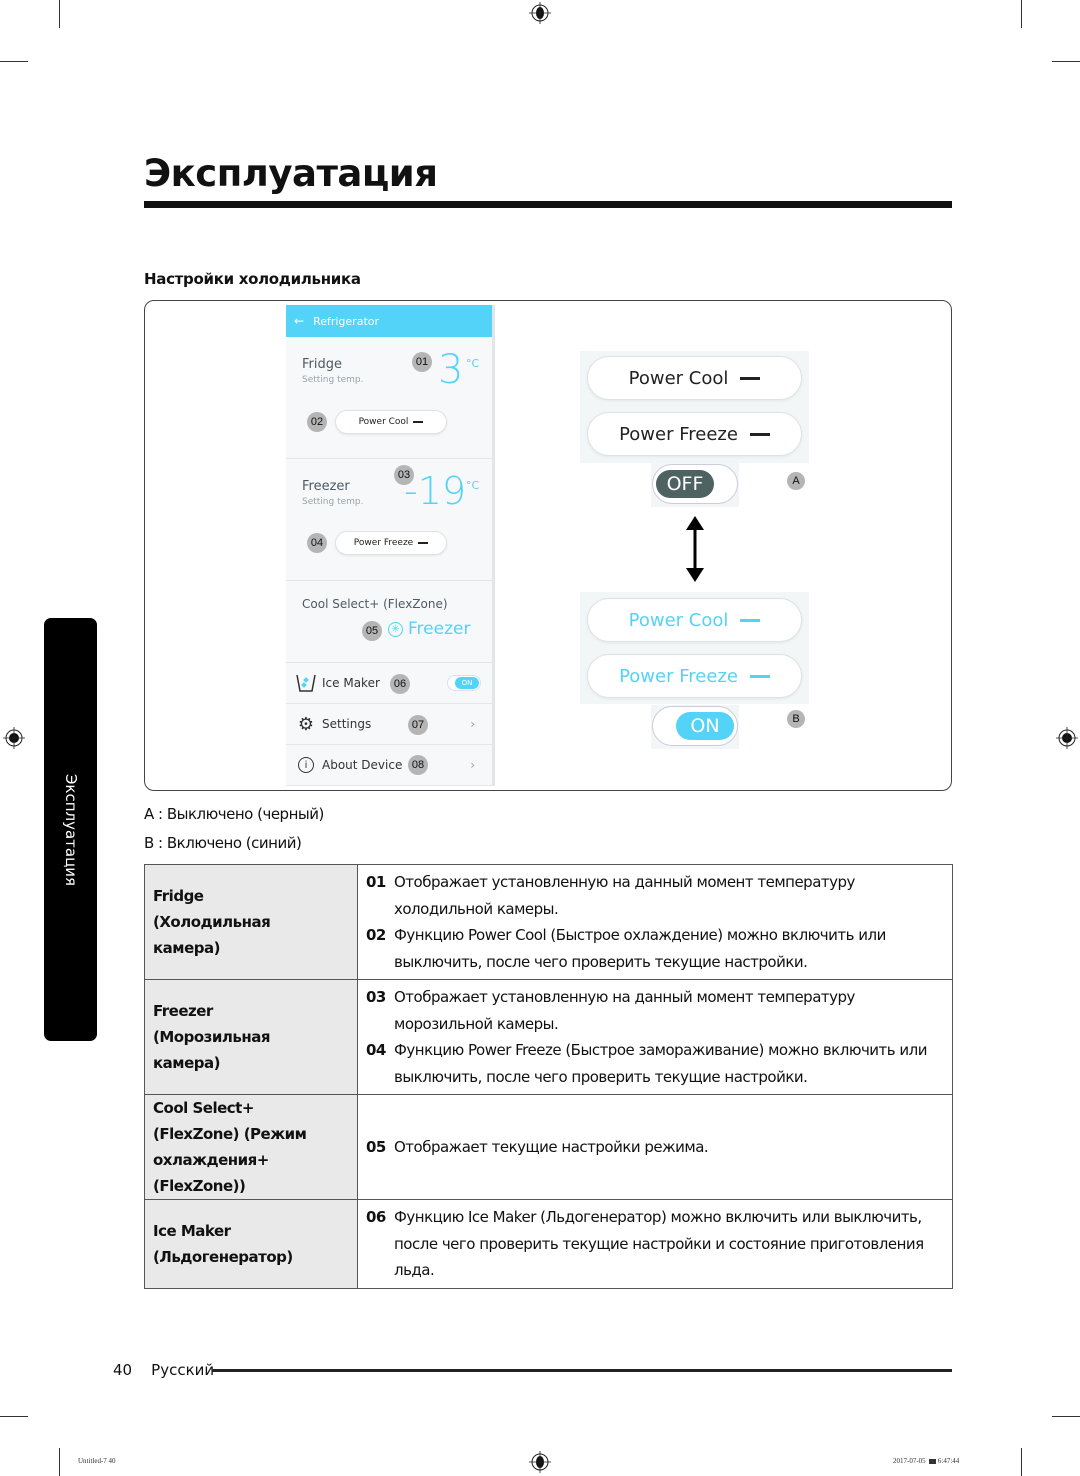 Image resolution: width=1080 pixels, height=1476 pixels. I want to click on toggle-knob: ON, so click(705, 726).